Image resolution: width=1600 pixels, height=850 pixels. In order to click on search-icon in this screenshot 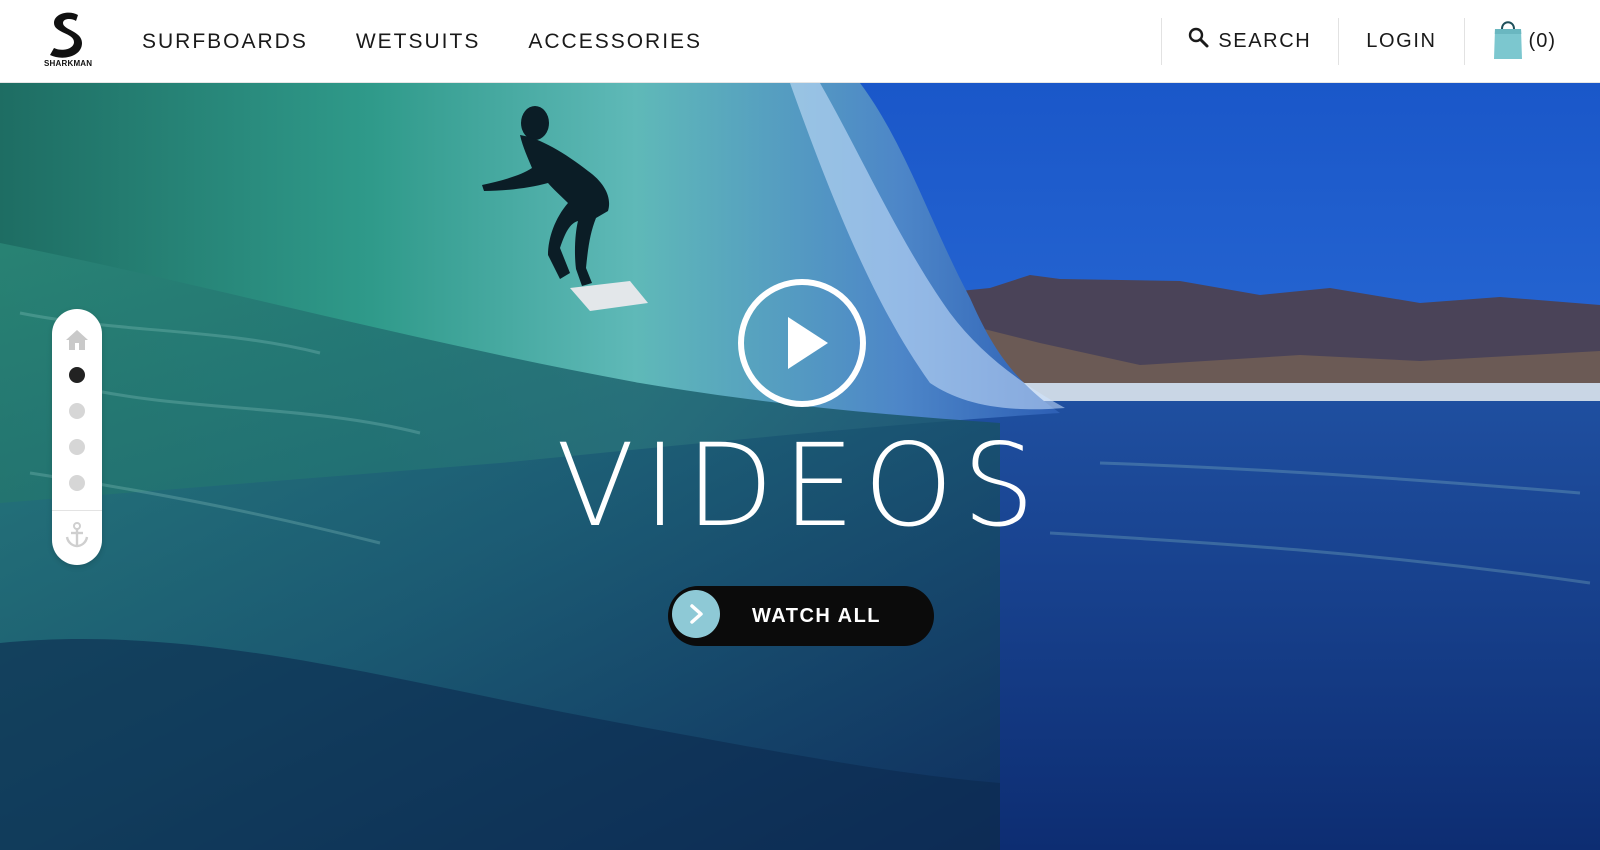, I will do `click(1199, 37)`.